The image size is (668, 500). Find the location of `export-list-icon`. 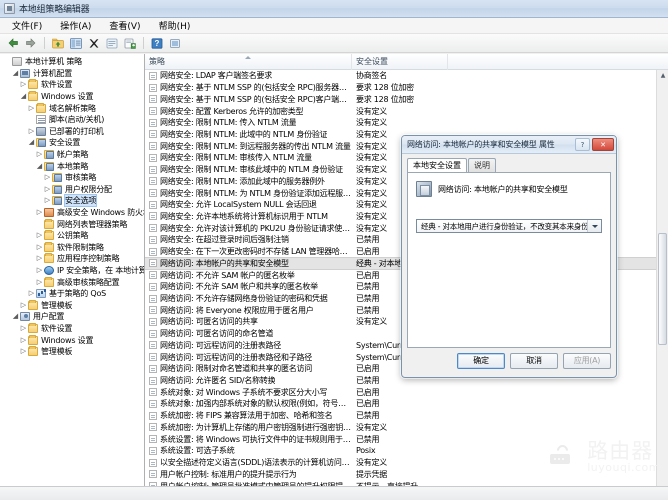

export-list-icon is located at coordinates (130, 43).